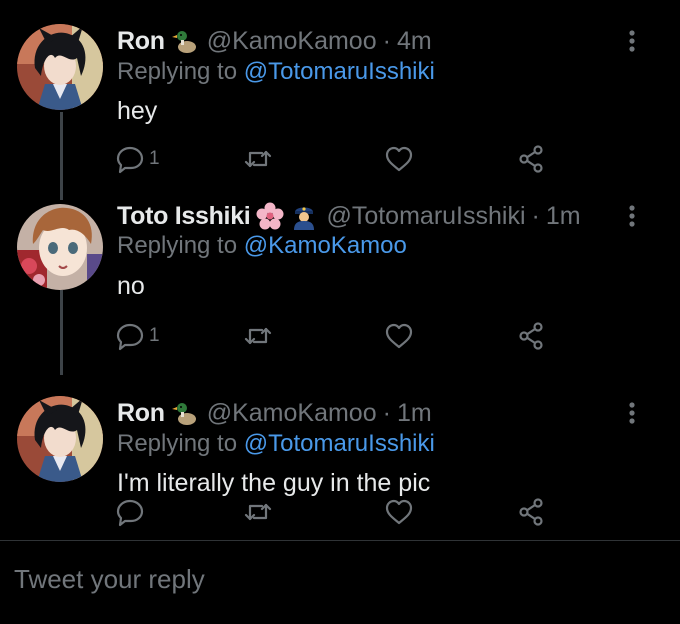 This screenshot has height=624, width=680. What do you see at coordinates (334, 579) in the screenshot?
I see `reply-input` at bounding box center [334, 579].